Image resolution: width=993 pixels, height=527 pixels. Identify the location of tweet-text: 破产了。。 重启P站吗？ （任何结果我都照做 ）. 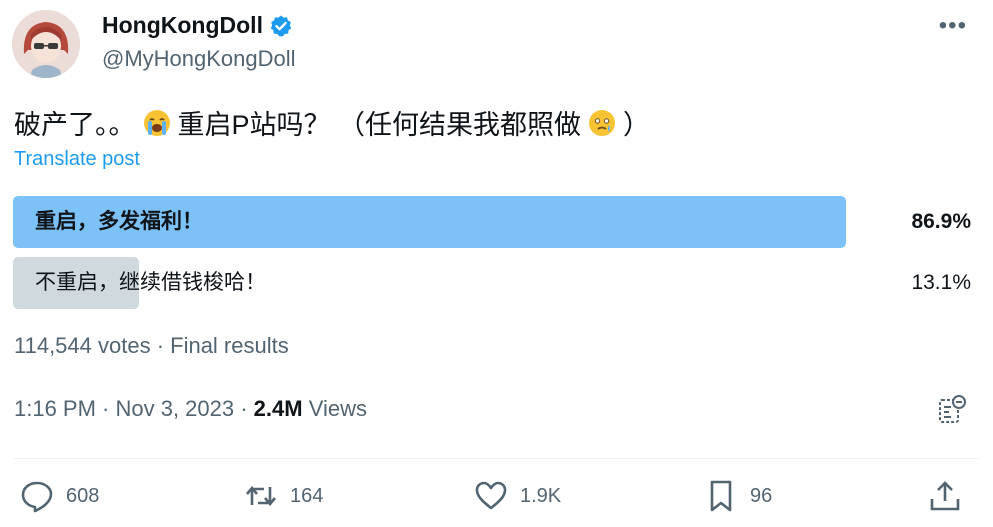
(332, 122).